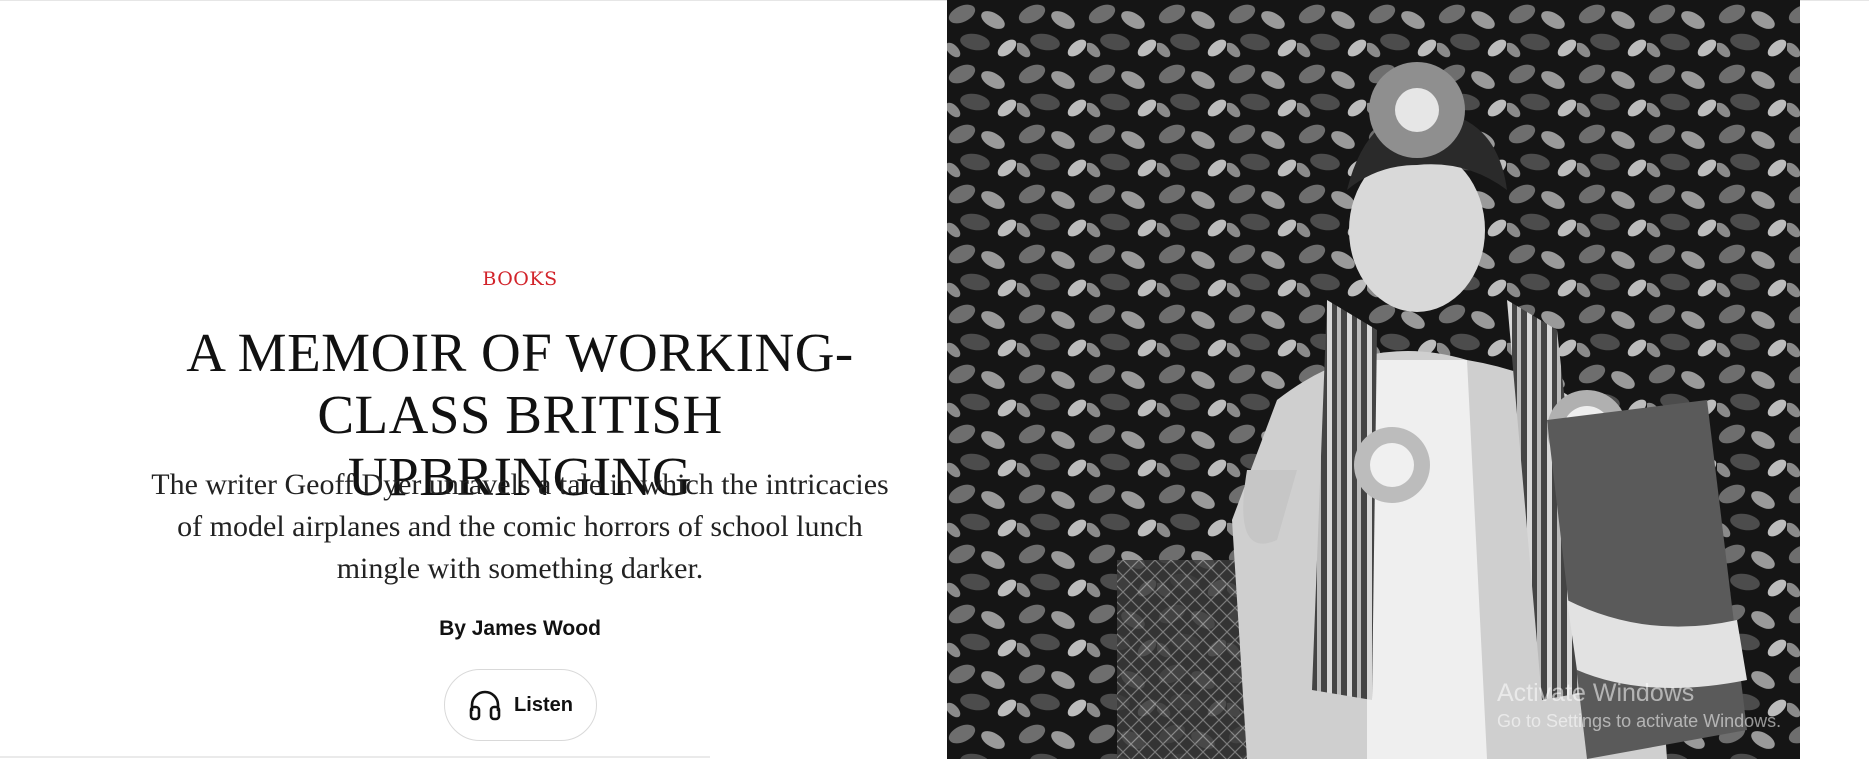 This screenshot has width=1869, height=759. What do you see at coordinates (355, 757) in the screenshot?
I see `bottom-divider` at bounding box center [355, 757].